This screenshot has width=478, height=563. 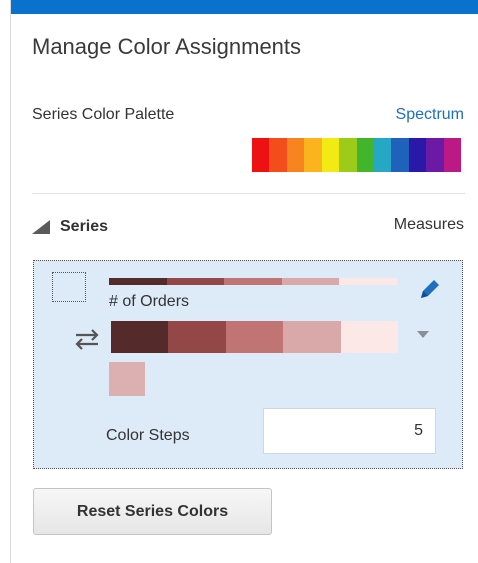 What do you see at coordinates (152, 511) in the screenshot?
I see `reset-series-colors-button: Reset Series Colors` at bounding box center [152, 511].